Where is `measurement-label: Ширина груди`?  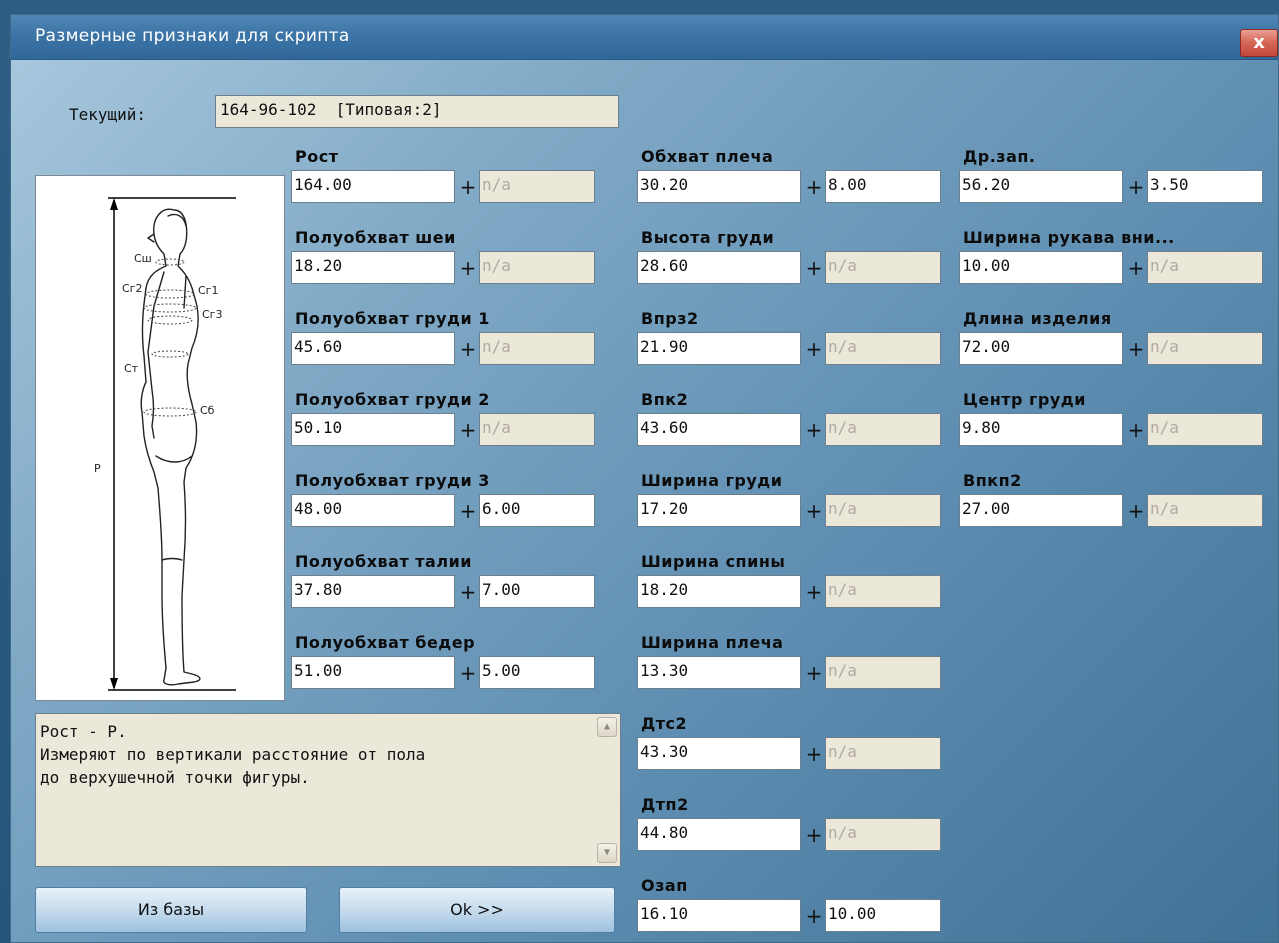
measurement-label: Ширина груди is located at coordinates (712, 480).